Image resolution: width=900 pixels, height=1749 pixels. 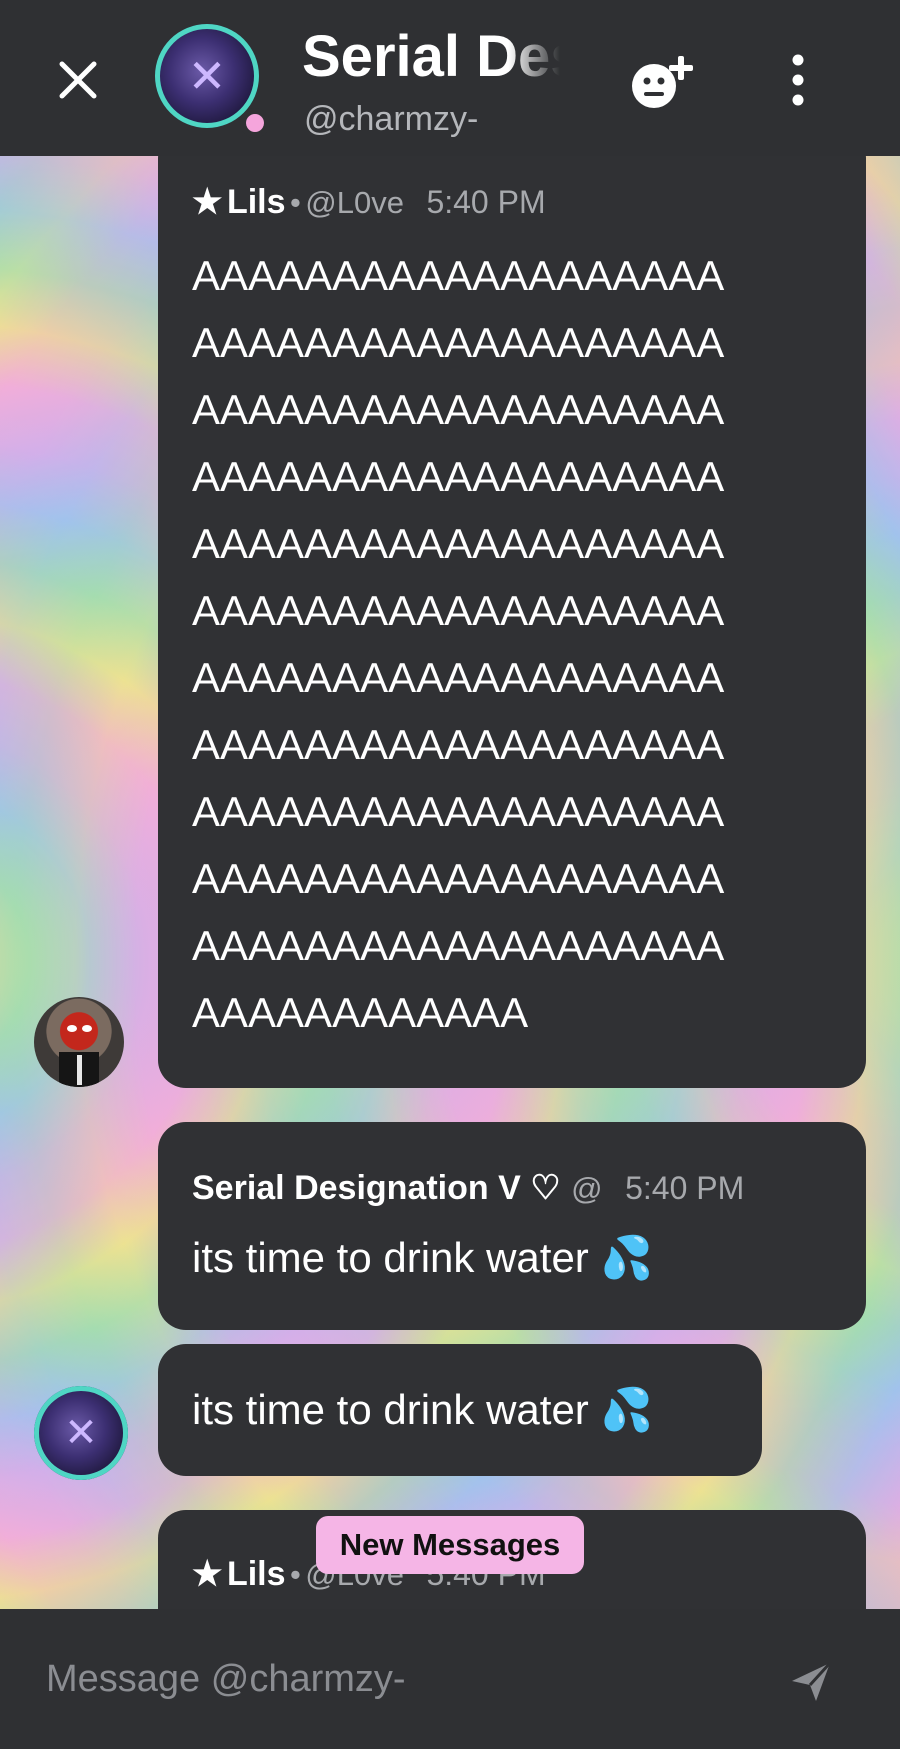 What do you see at coordinates (255, 123) in the screenshot?
I see `status-indicator` at bounding box center [255, 123].